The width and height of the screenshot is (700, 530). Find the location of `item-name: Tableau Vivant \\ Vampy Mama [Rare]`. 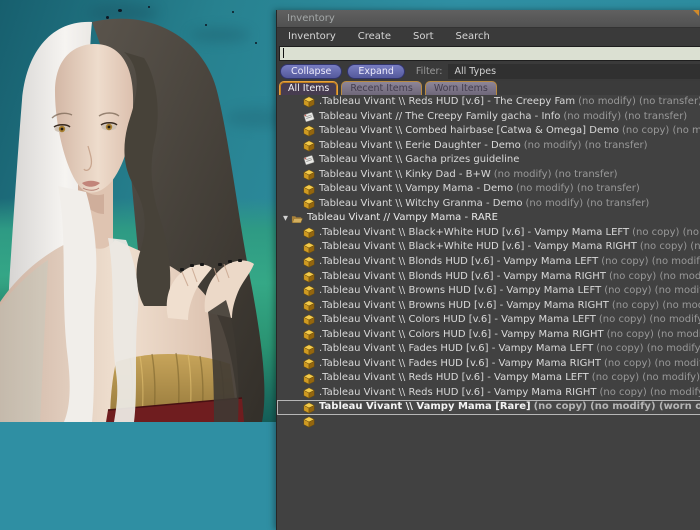

item-name: Tableau Vivant \\ Vampy Mama [Rare] is located at coordinates (425, 407).